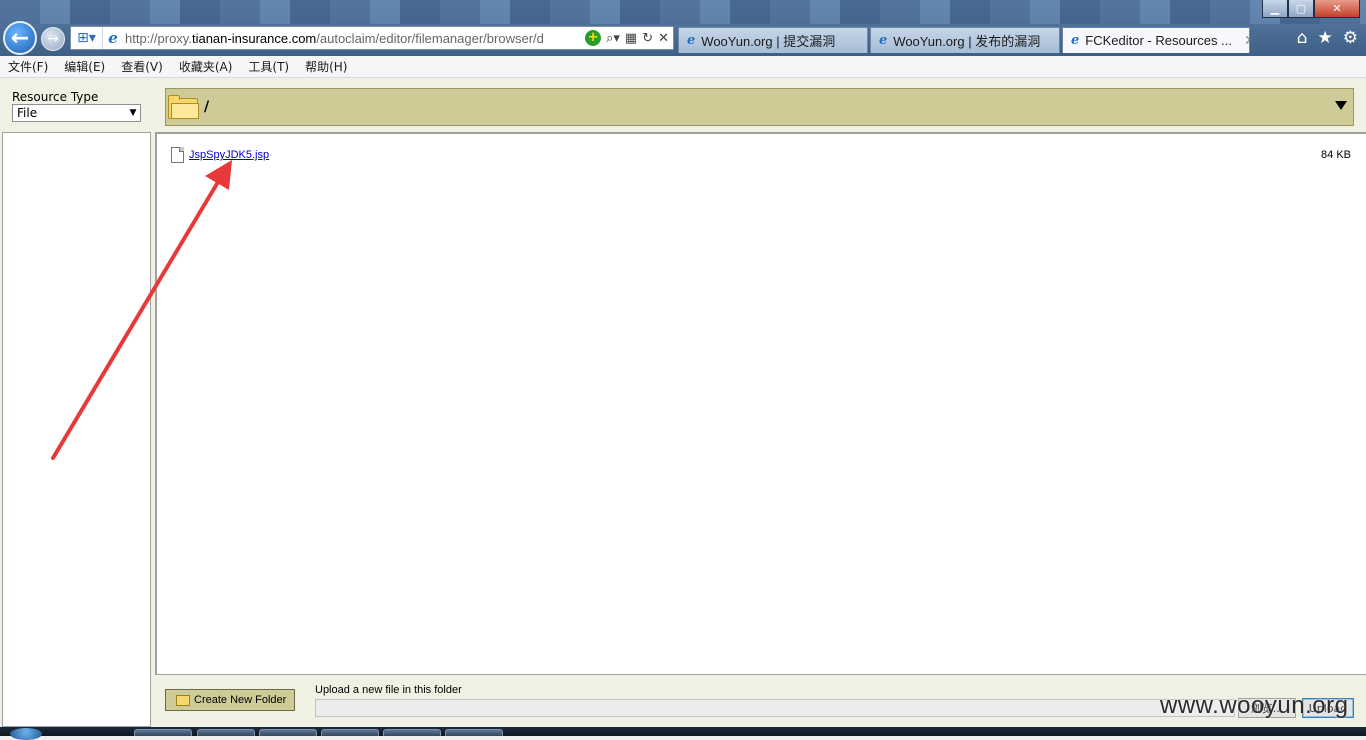  What do you see at coordinates (142, 66) in the screenshot?
I see `menu-view: 查看(V)` at bounding box center [142, 66].